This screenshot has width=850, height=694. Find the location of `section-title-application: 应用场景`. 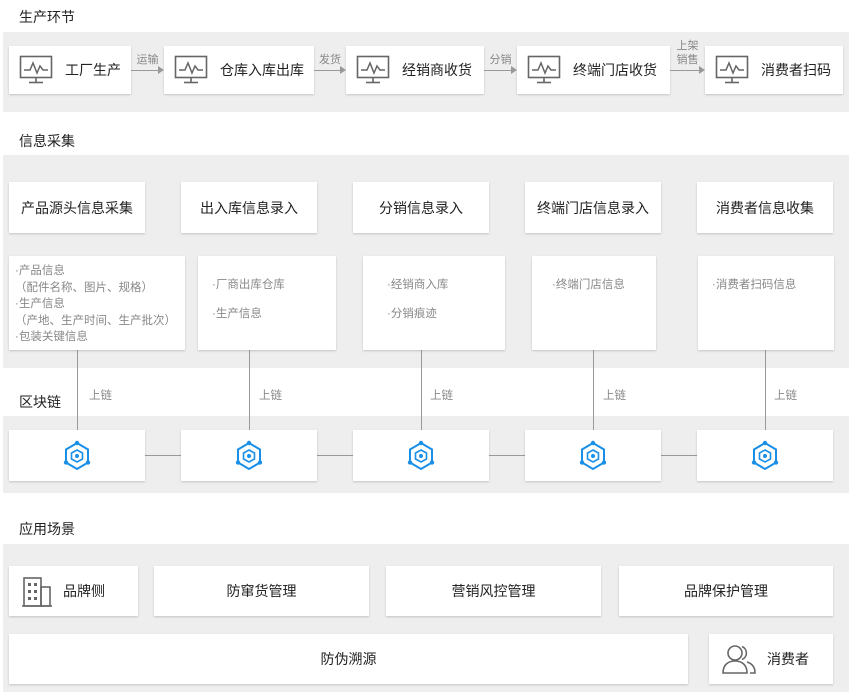

section-title-application: 应用场景 is located at coordinates (47, 529).